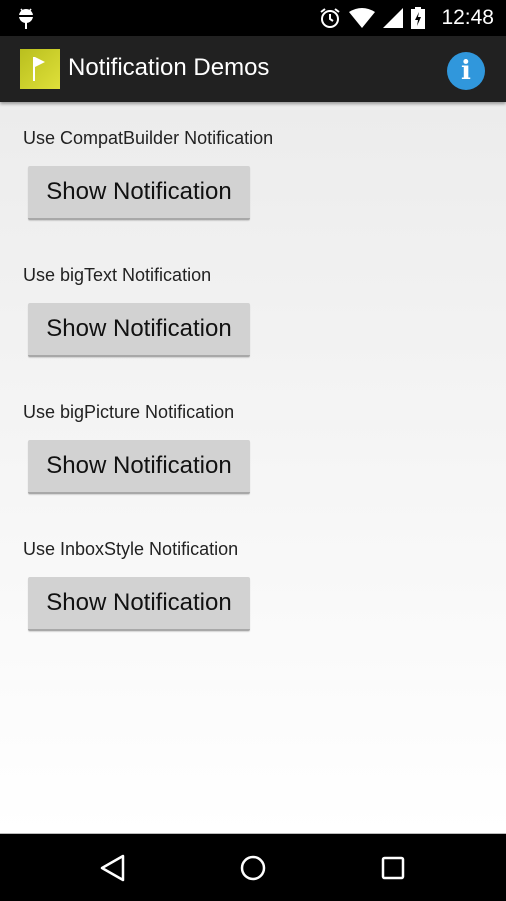  What do you see at coordinates (418, 18) in the screenshot?
I see `battery-charging-icon` at bounding box center [418, 18].